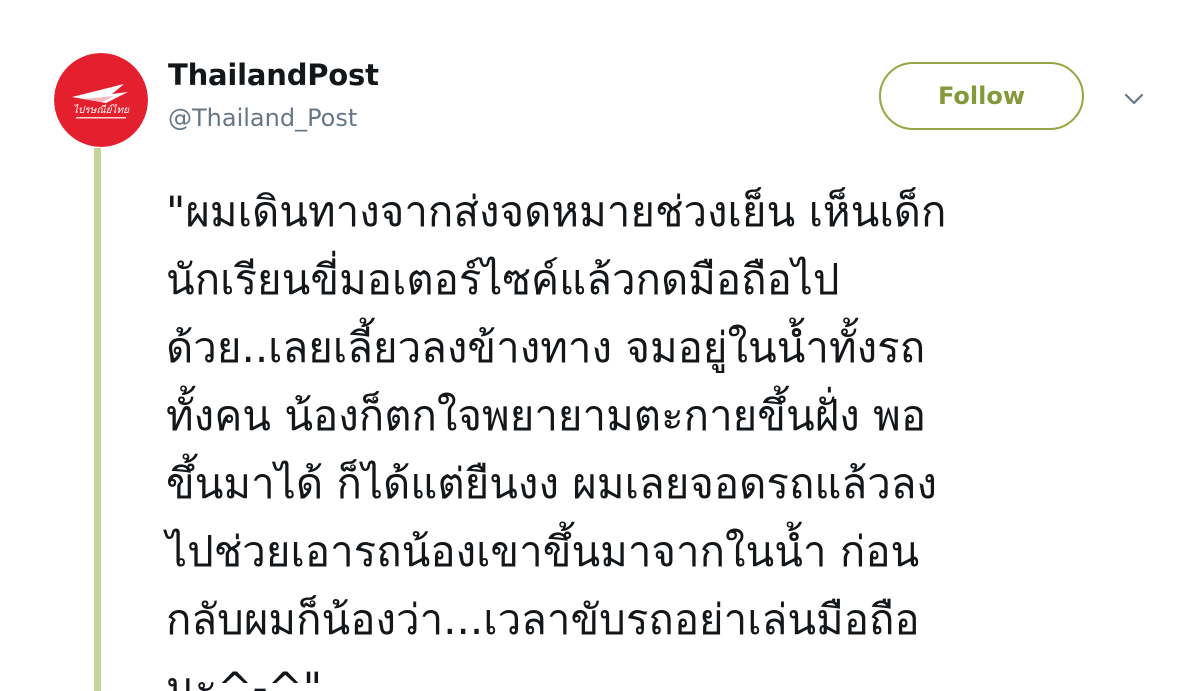 The width and height of the screenshot is (1200, 691). I want to click on tweet-text-line: ไปช่วยเอารถน้องเขาขึ้นมาจากในน้ำ ก่อน, so click(543, 551).